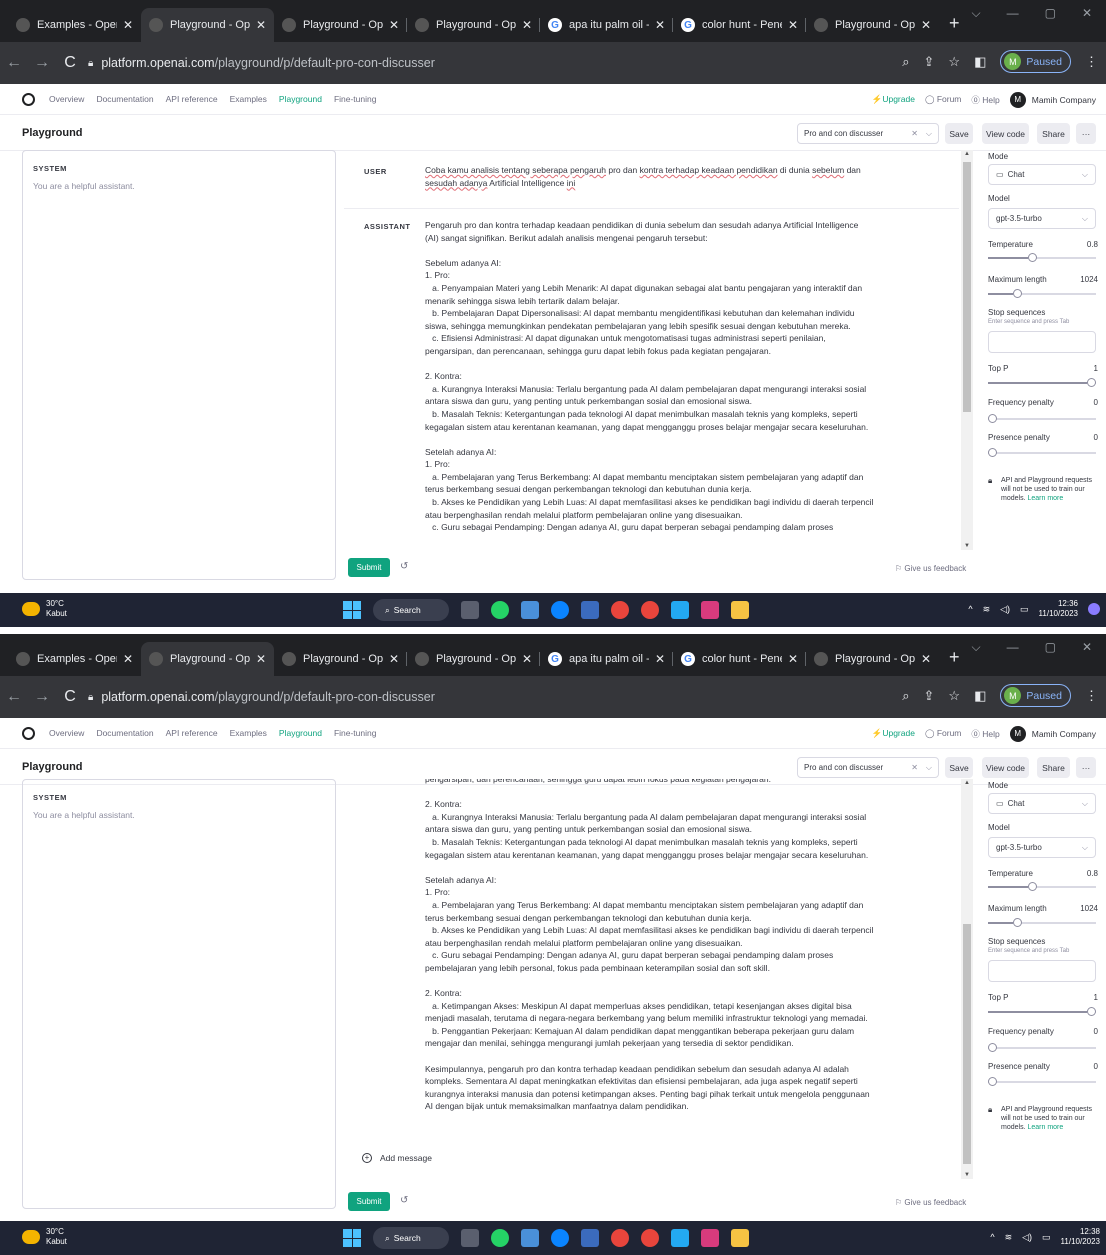  I want to click on notepad-icon, so click(530, 1238).